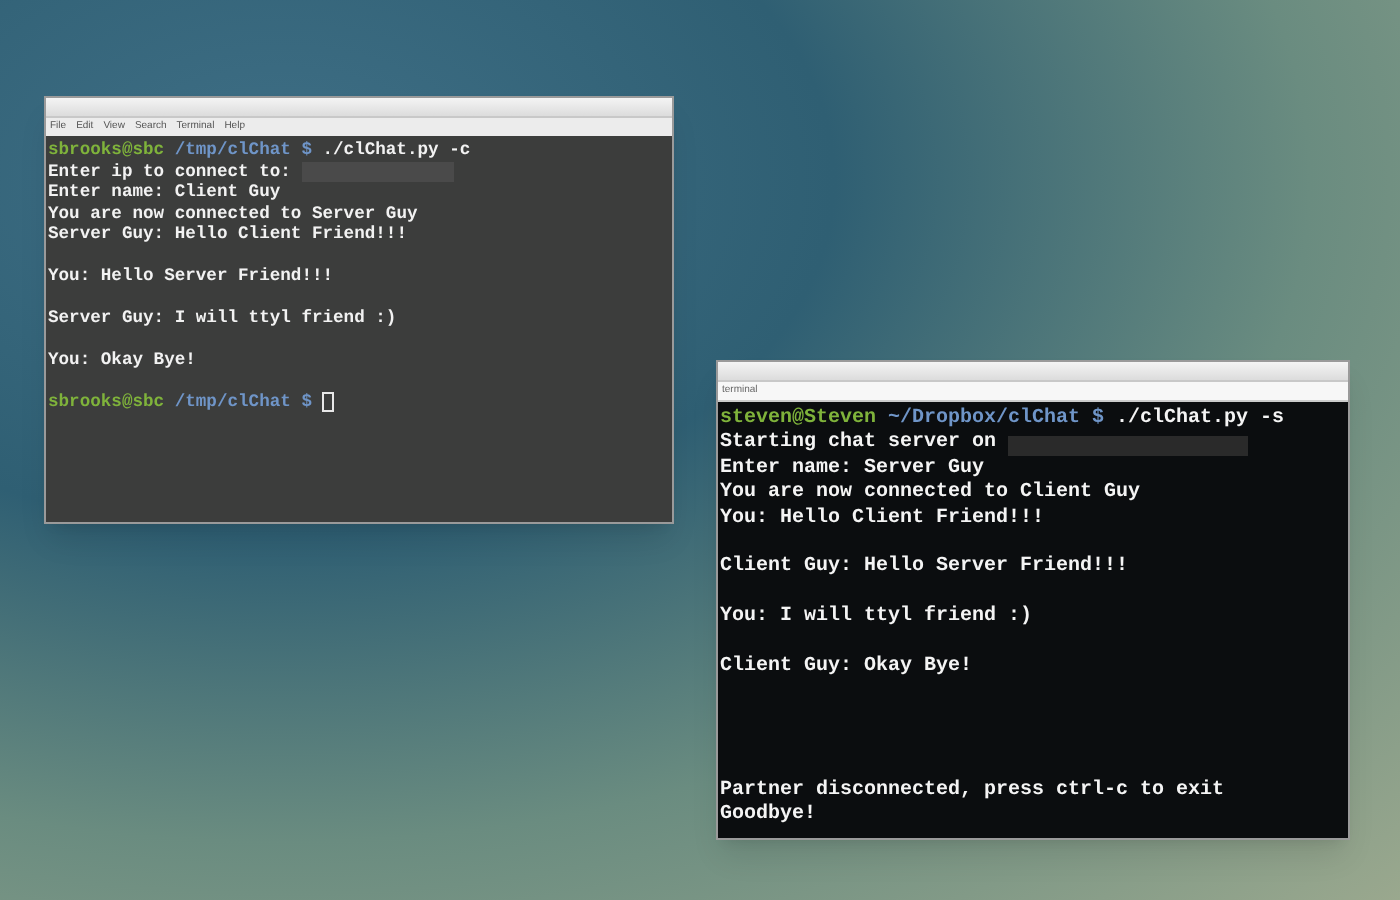 This screenshot has height=900, width=1400. What do you see at coordinates (328, 402) in the screenshot?
I see `text-cursor` at bounding box center [328, 402].